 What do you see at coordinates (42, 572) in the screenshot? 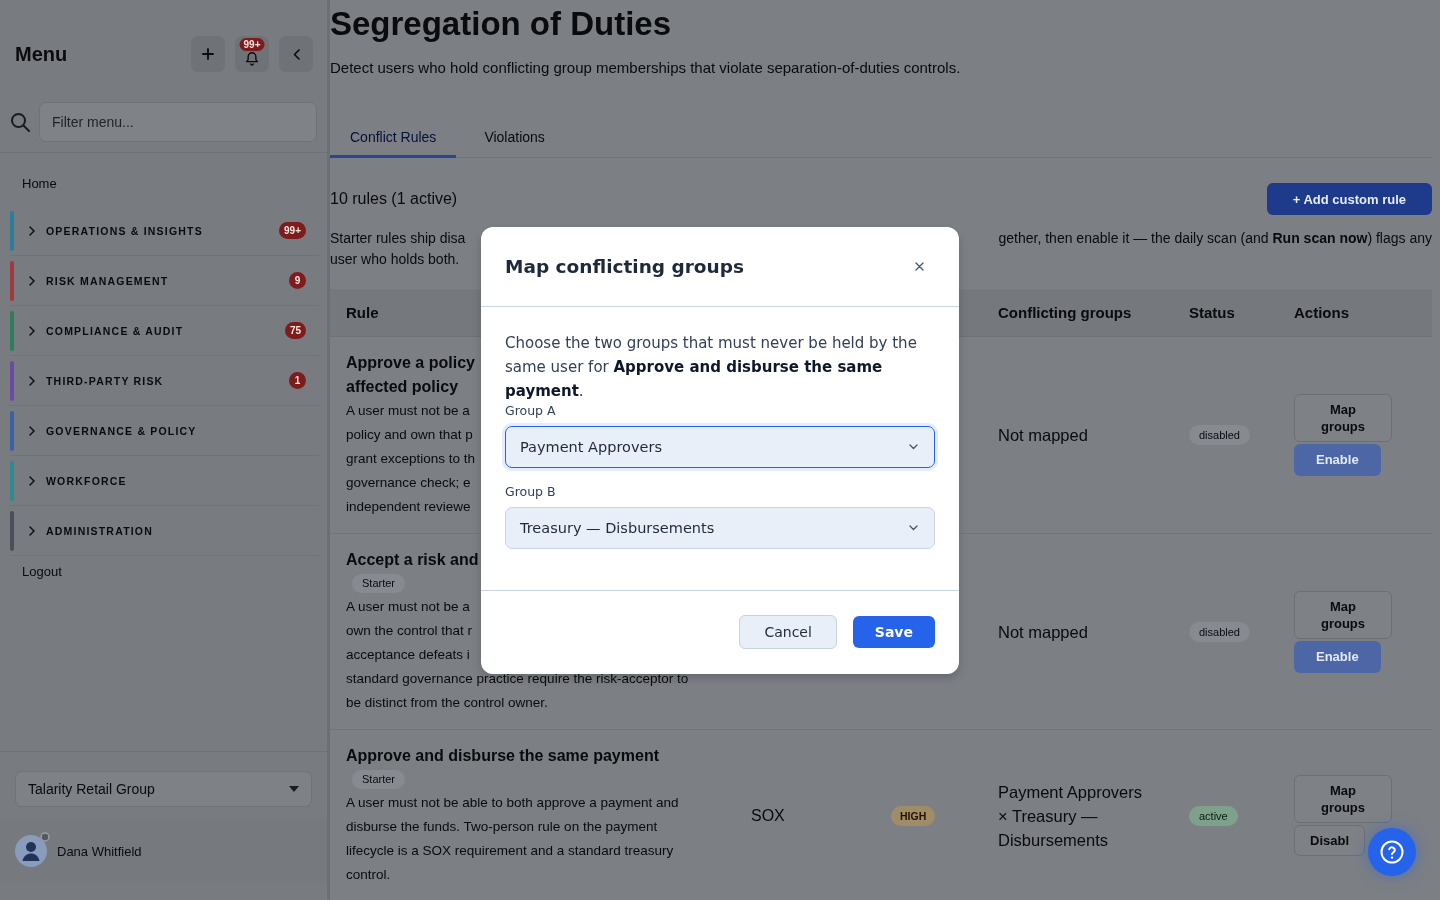
I see `nav-link: Logout` at bounding box center [42, 572].